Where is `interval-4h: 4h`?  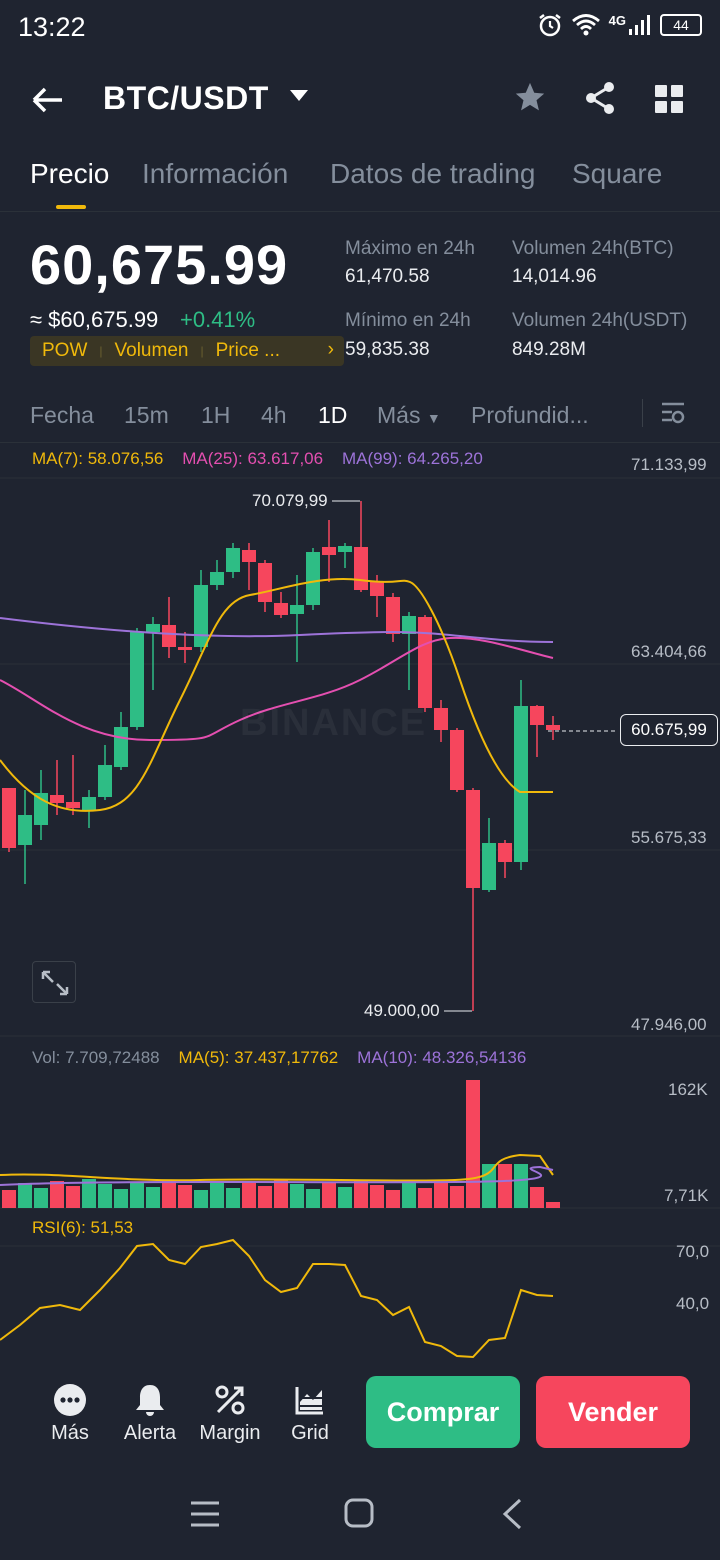 interval-4h: 4h is located at coordinates (274, 415).